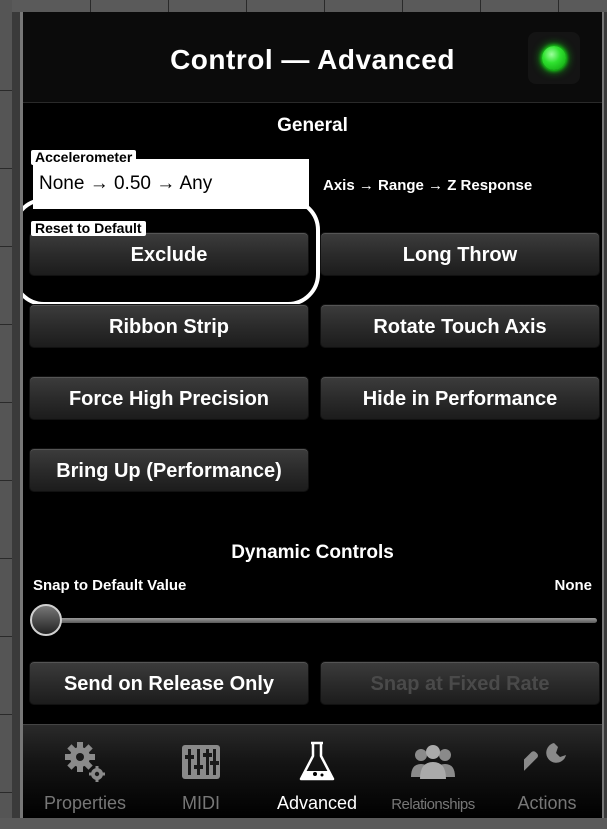  Describe the element at coordinates (169, 683) in the screenshot. I see `send-on-release-button: Send on Release Only` at that location.